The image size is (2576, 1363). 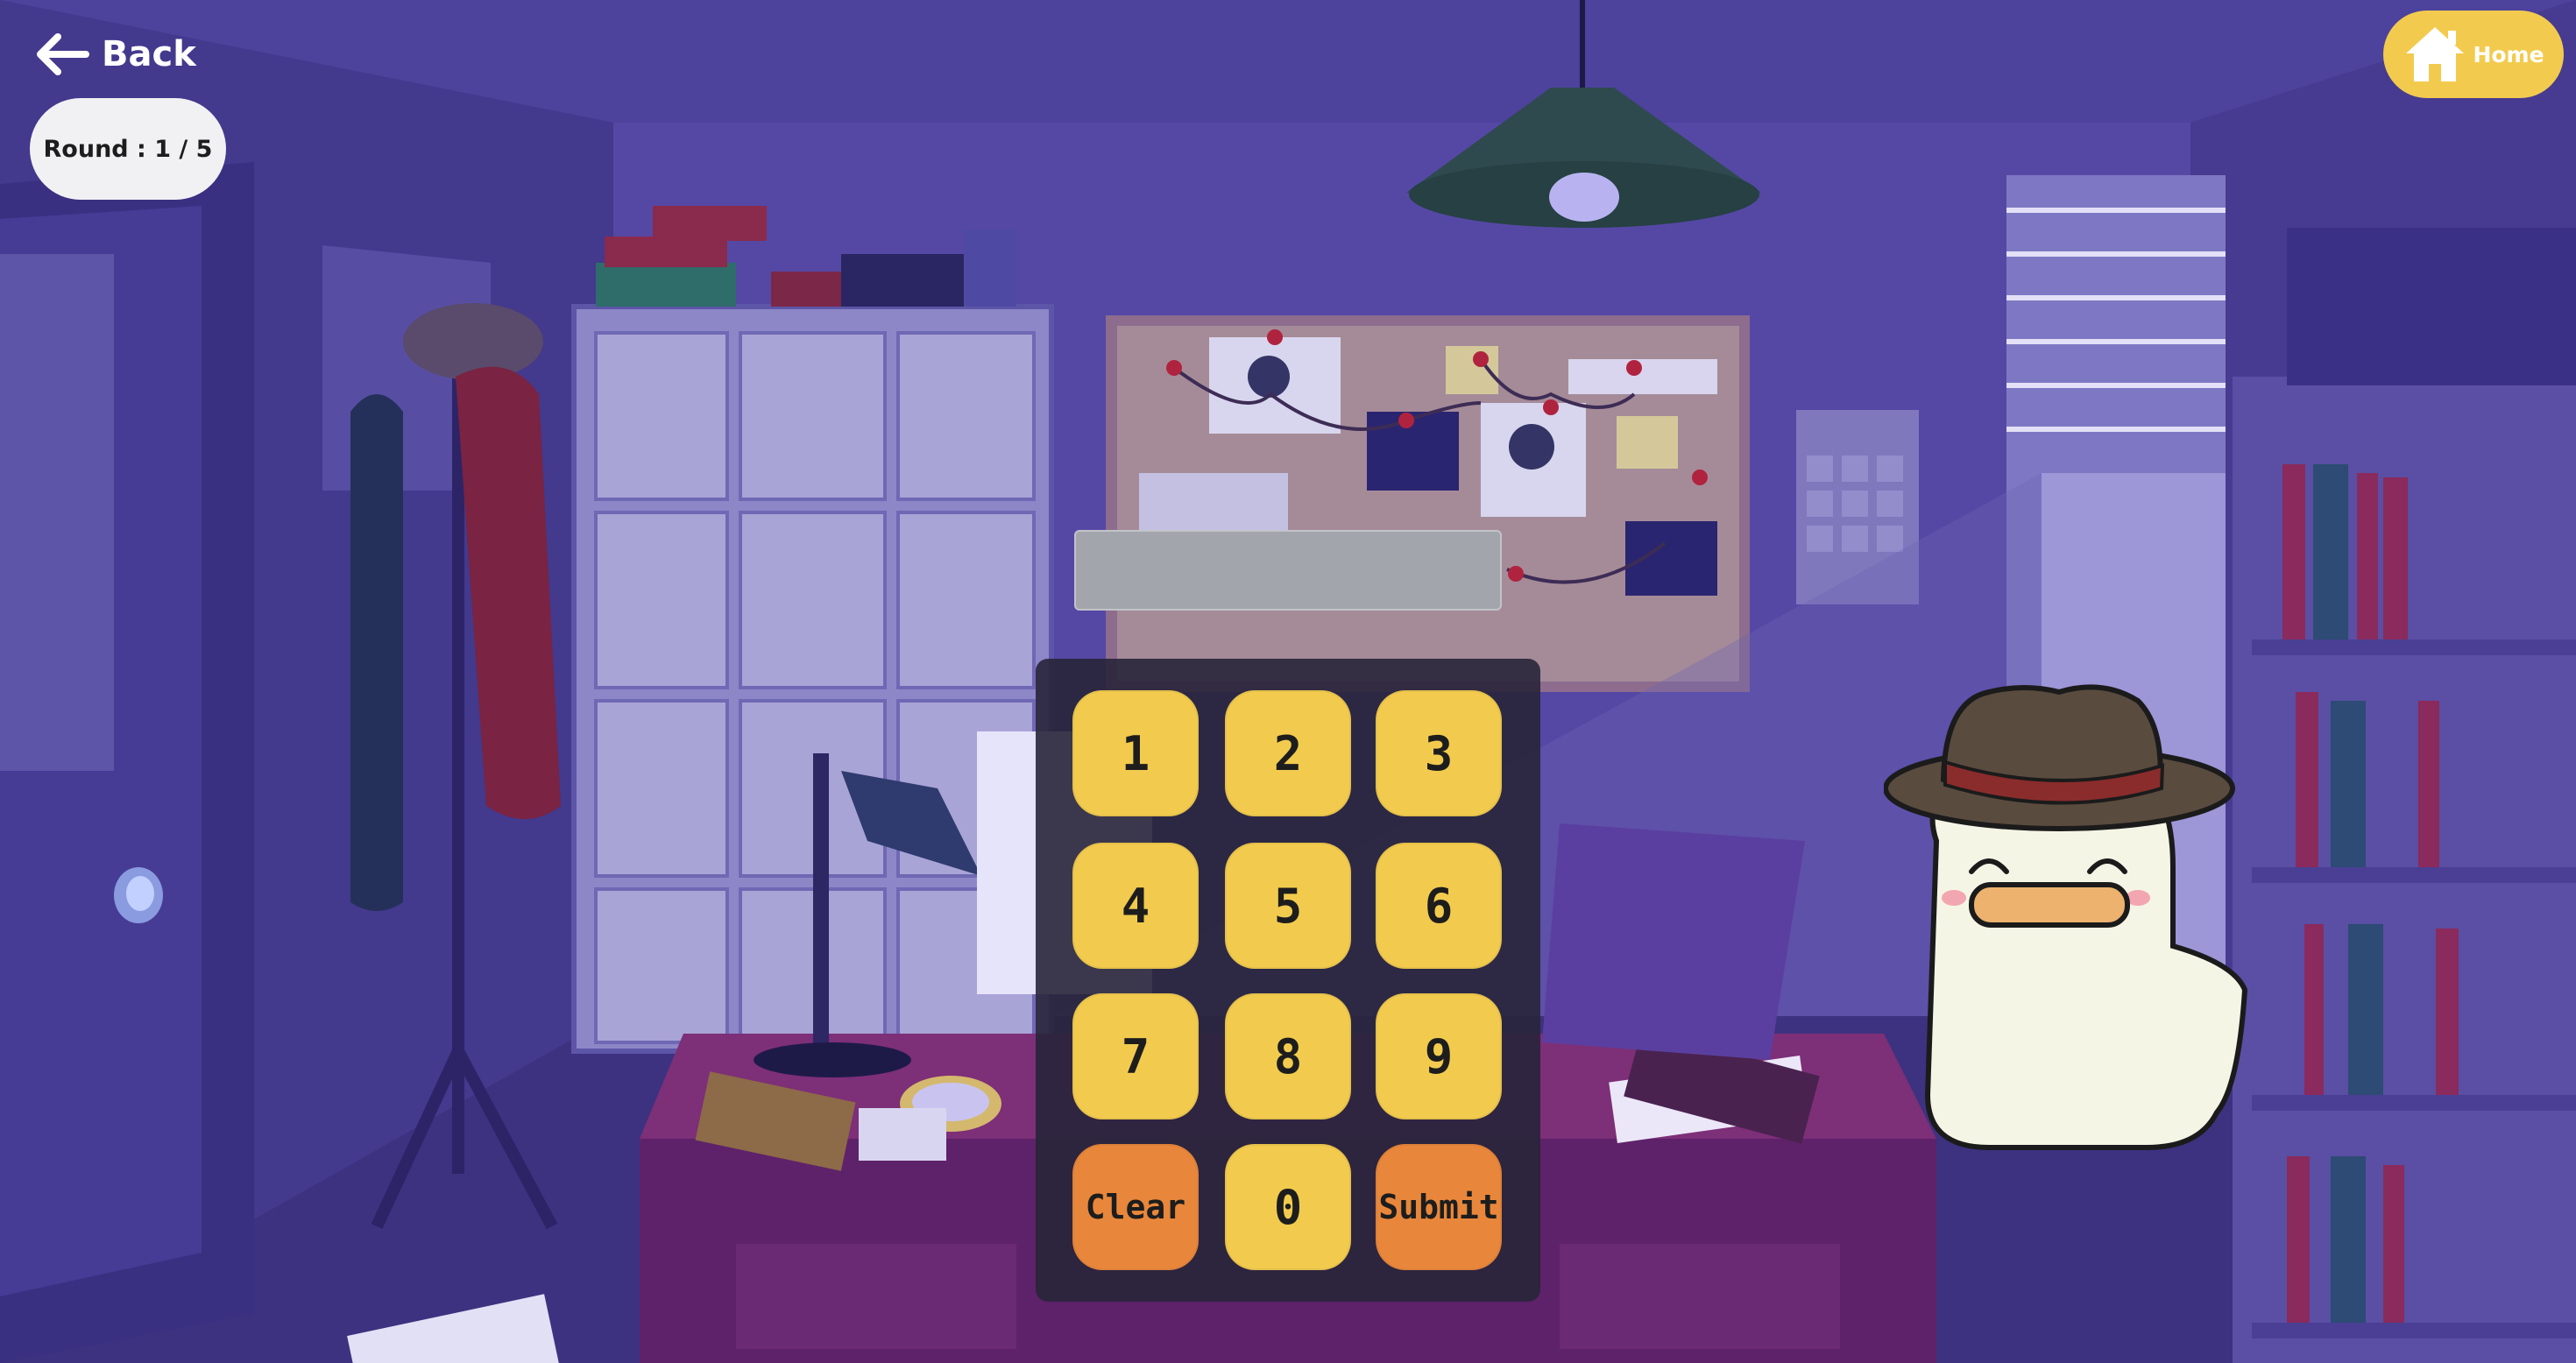 What do you see at coordinates (1288, 906) in the screenshot?
I see `key-5: 5` at bounding box center [1288, 906].